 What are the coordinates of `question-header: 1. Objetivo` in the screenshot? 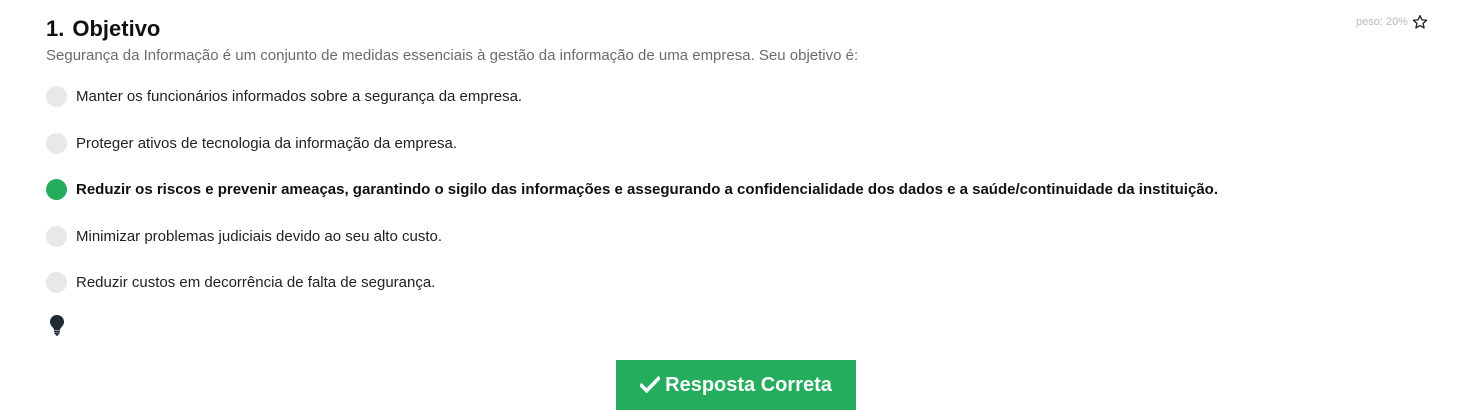 It's located at (103, 29).